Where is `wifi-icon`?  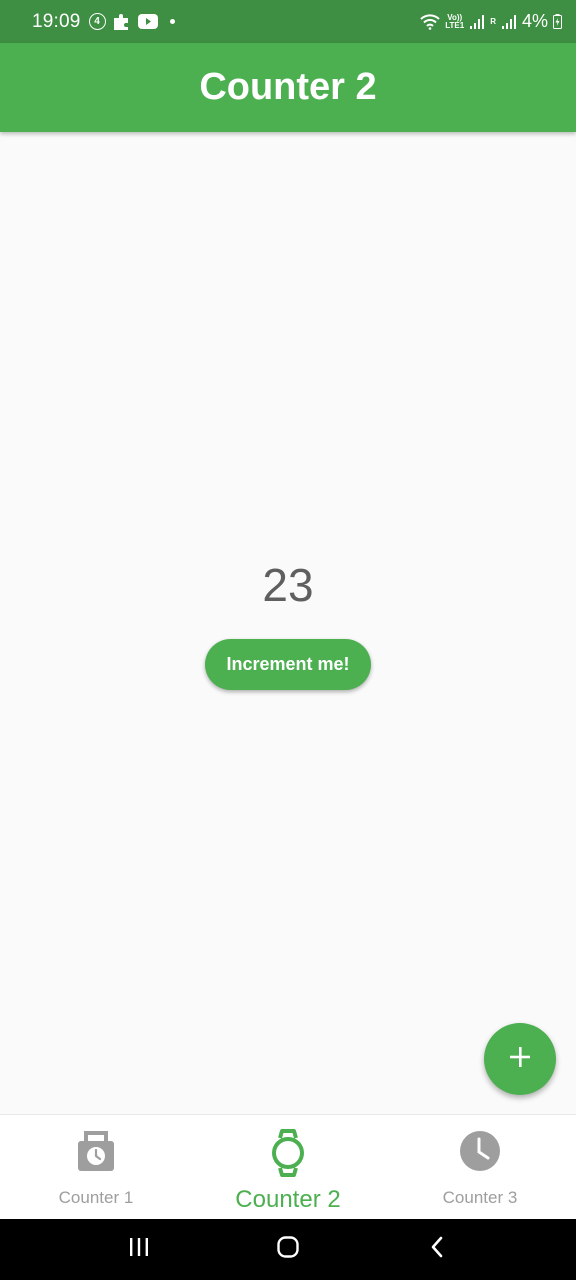
wifi-icon is located at coordinates (430, 21).